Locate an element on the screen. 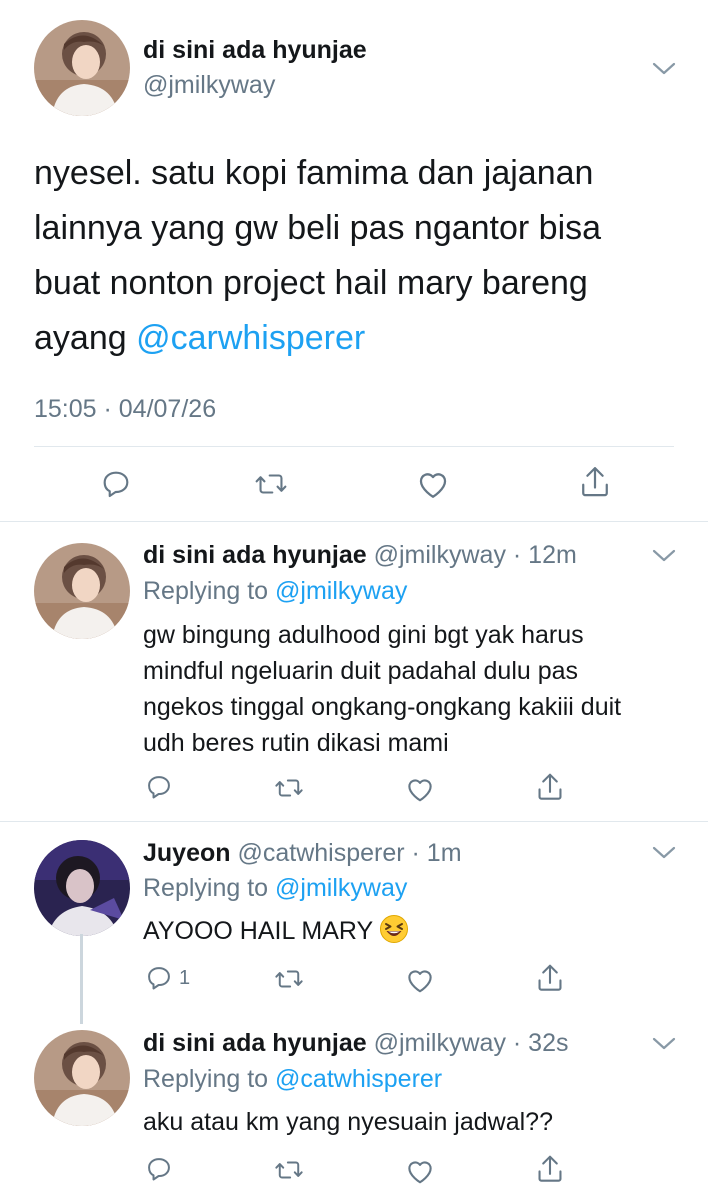  reply-text: AYOOO HAIL MARY is located at coordinates (403, 933).